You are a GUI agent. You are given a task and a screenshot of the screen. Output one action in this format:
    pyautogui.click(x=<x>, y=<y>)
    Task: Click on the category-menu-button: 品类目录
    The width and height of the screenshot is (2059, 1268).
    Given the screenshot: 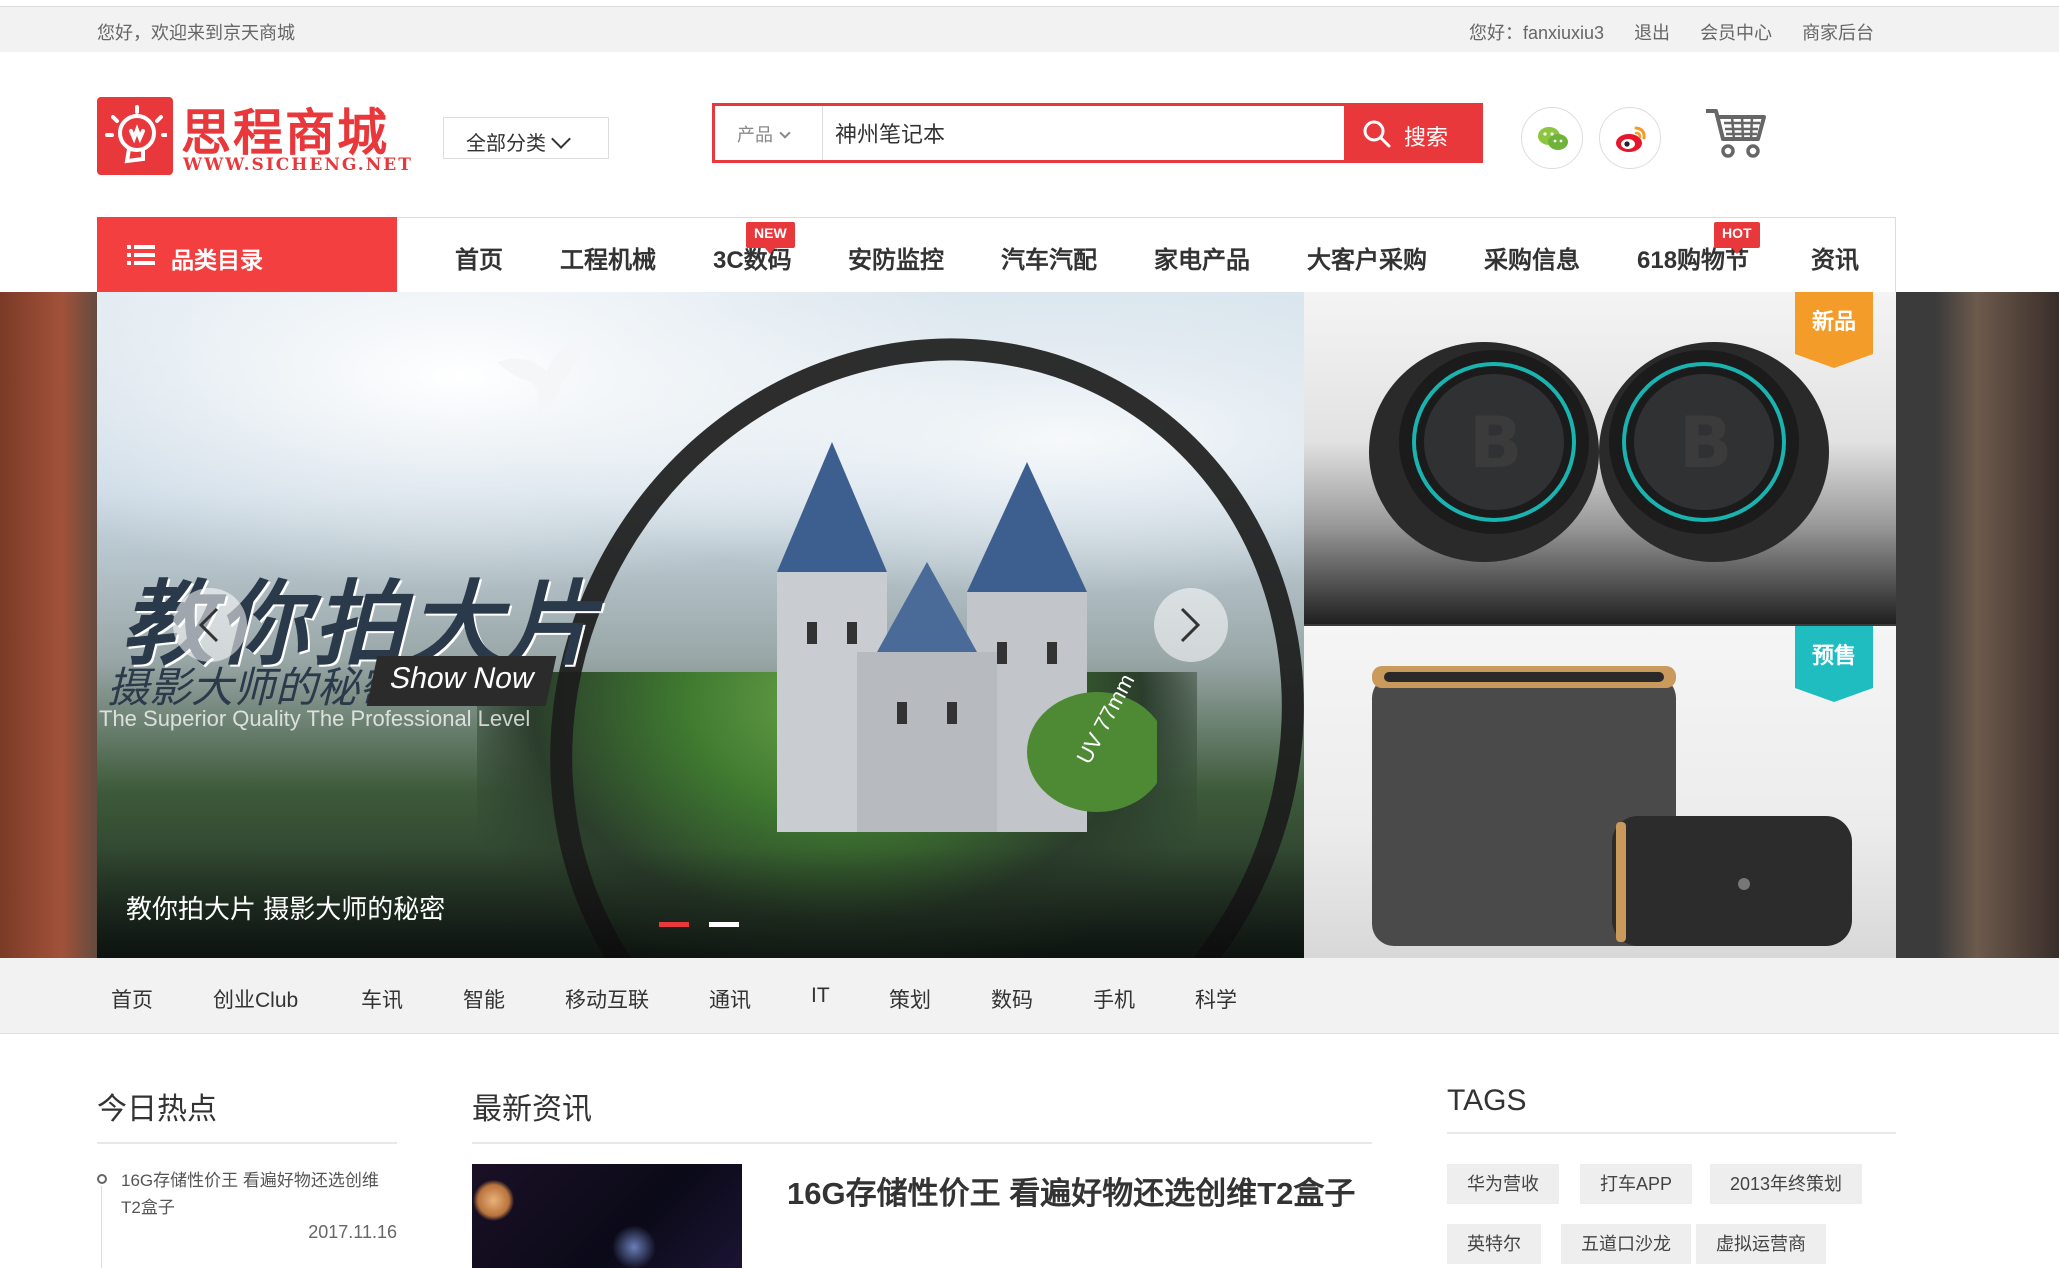 What is the action you would take?
    pyautogui.click(x=247, y=254)
    